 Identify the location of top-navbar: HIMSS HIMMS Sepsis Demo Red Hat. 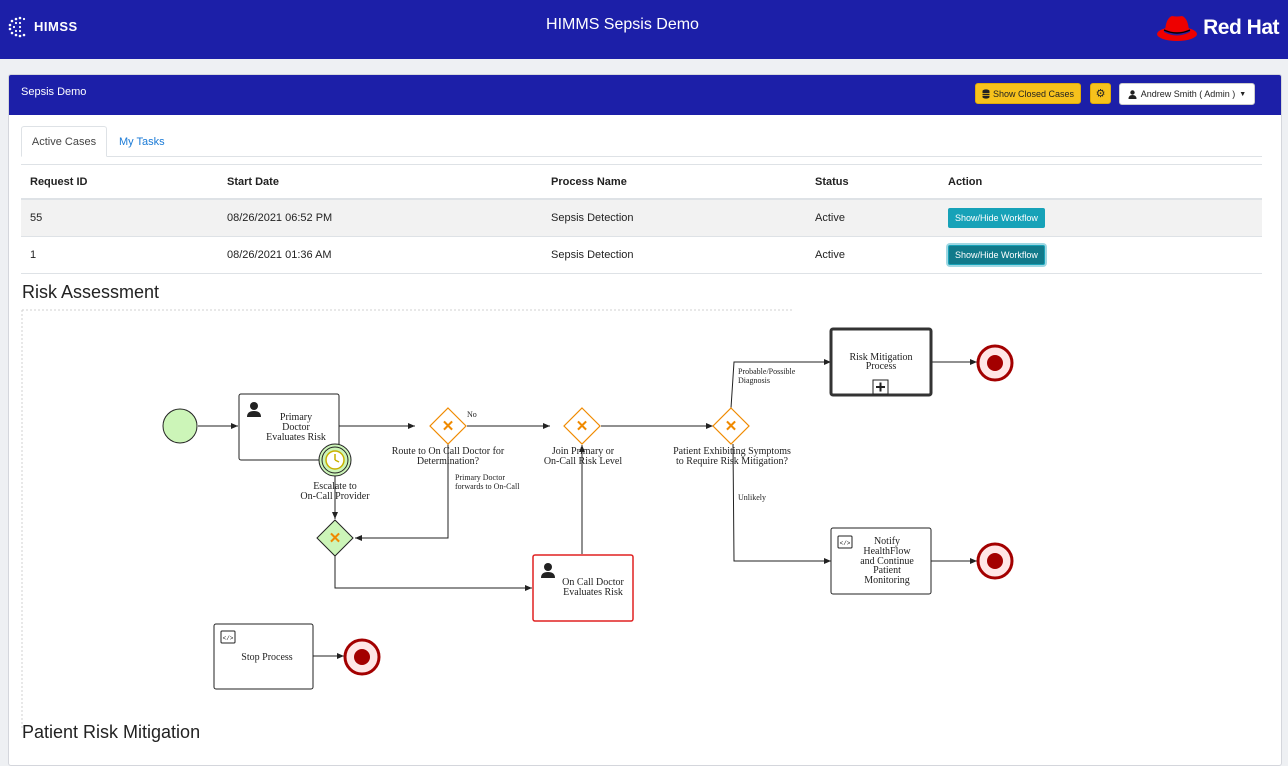
(644, 29).